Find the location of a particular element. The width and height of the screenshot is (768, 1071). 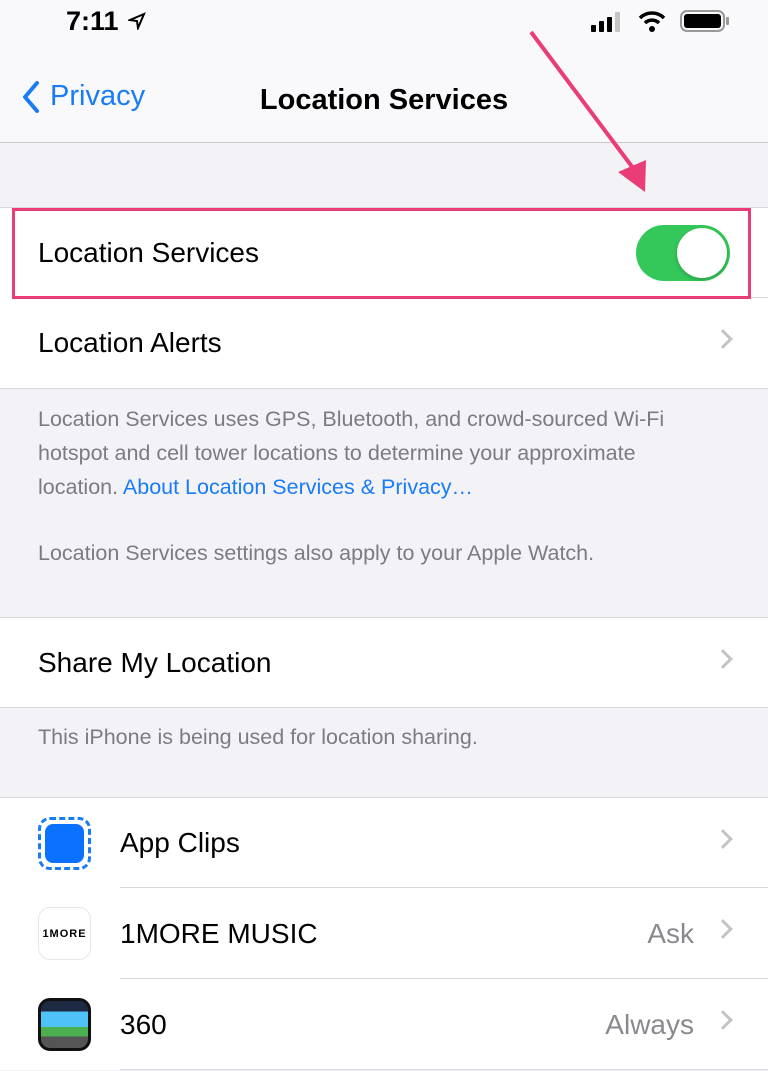

app-row-1more-music: 1MORE 1MORE MUSIC Ask is located at coordinates (384, 933).